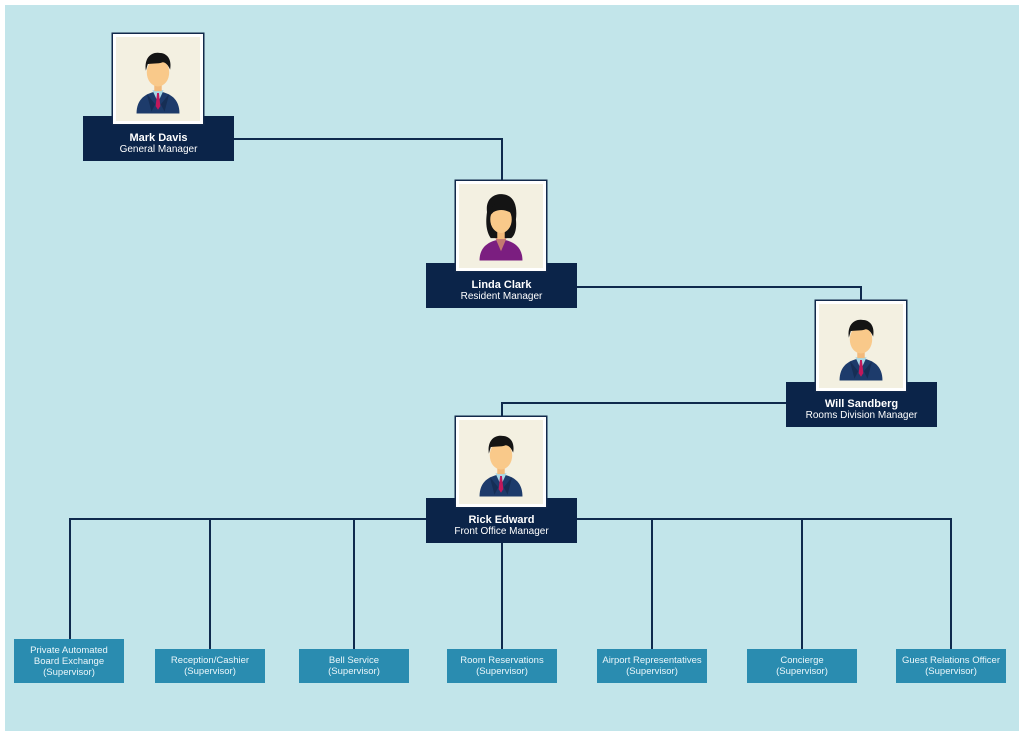 Image resolution: width=1024 pixels, height=736 pixels. I want to click on connector-will-rick-h, so click(644, 403).